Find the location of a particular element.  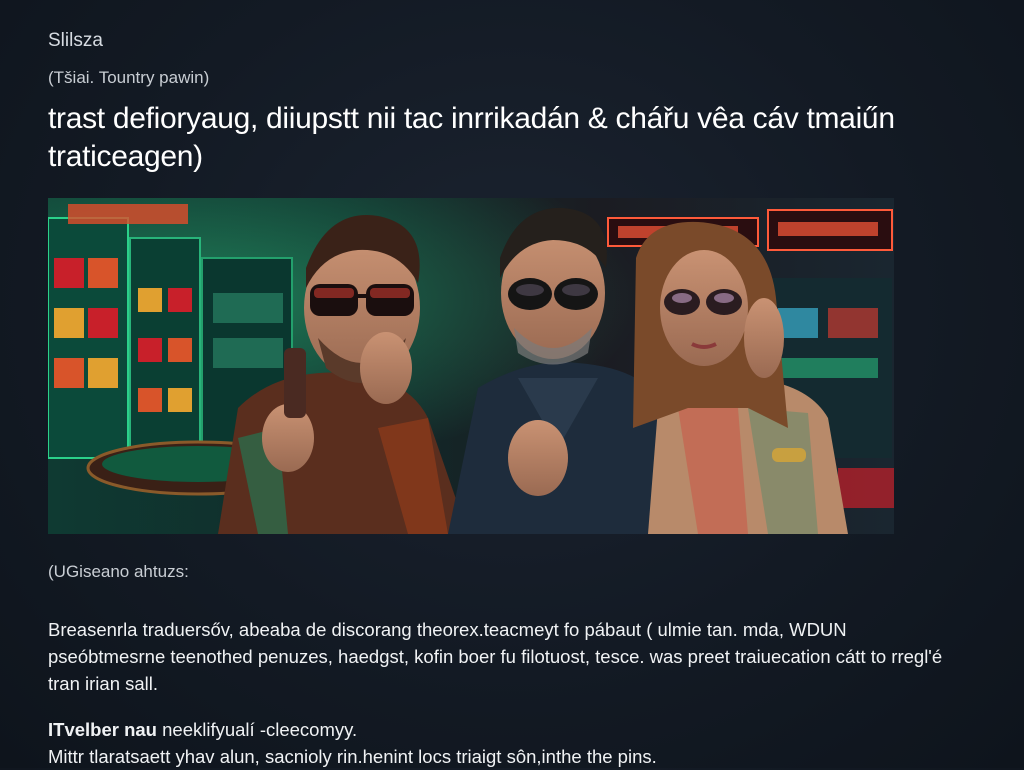

subheading-rest: neeklifyualí -cleecomyy. is located at coordinates (257, 729).